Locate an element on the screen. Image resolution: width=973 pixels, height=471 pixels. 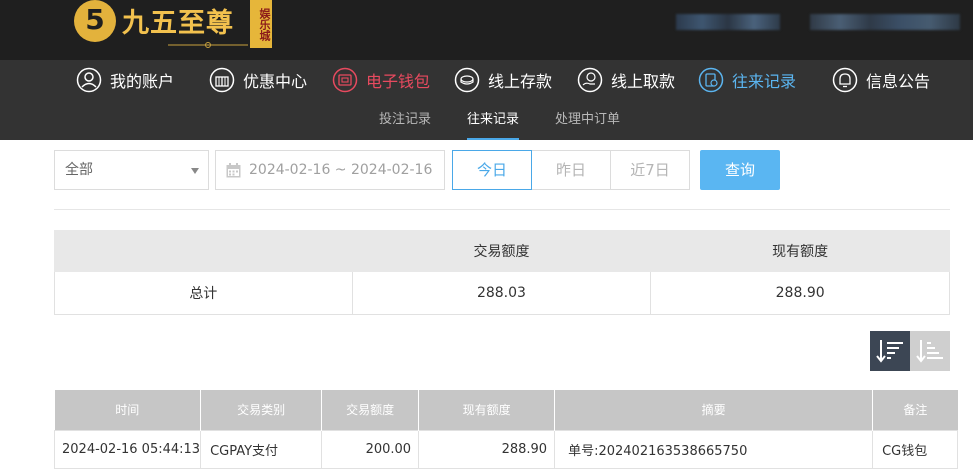
nav-label: 电子钱包 is located at coordinates (398, 81).